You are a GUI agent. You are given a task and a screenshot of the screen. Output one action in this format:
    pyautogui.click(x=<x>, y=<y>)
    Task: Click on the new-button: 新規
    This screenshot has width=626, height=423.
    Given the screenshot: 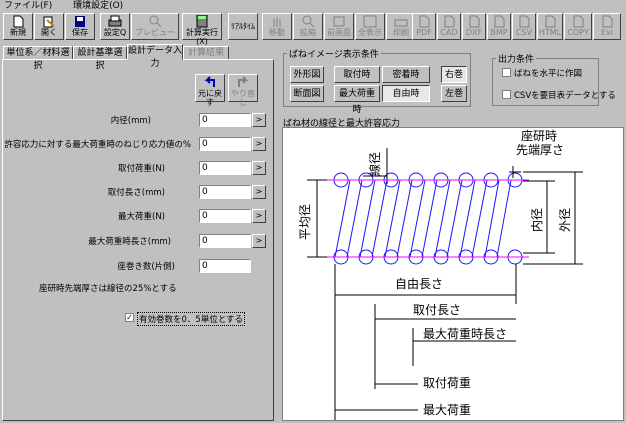 What is the action you would take?
    pyautogui.click(x=18, y=26)
    